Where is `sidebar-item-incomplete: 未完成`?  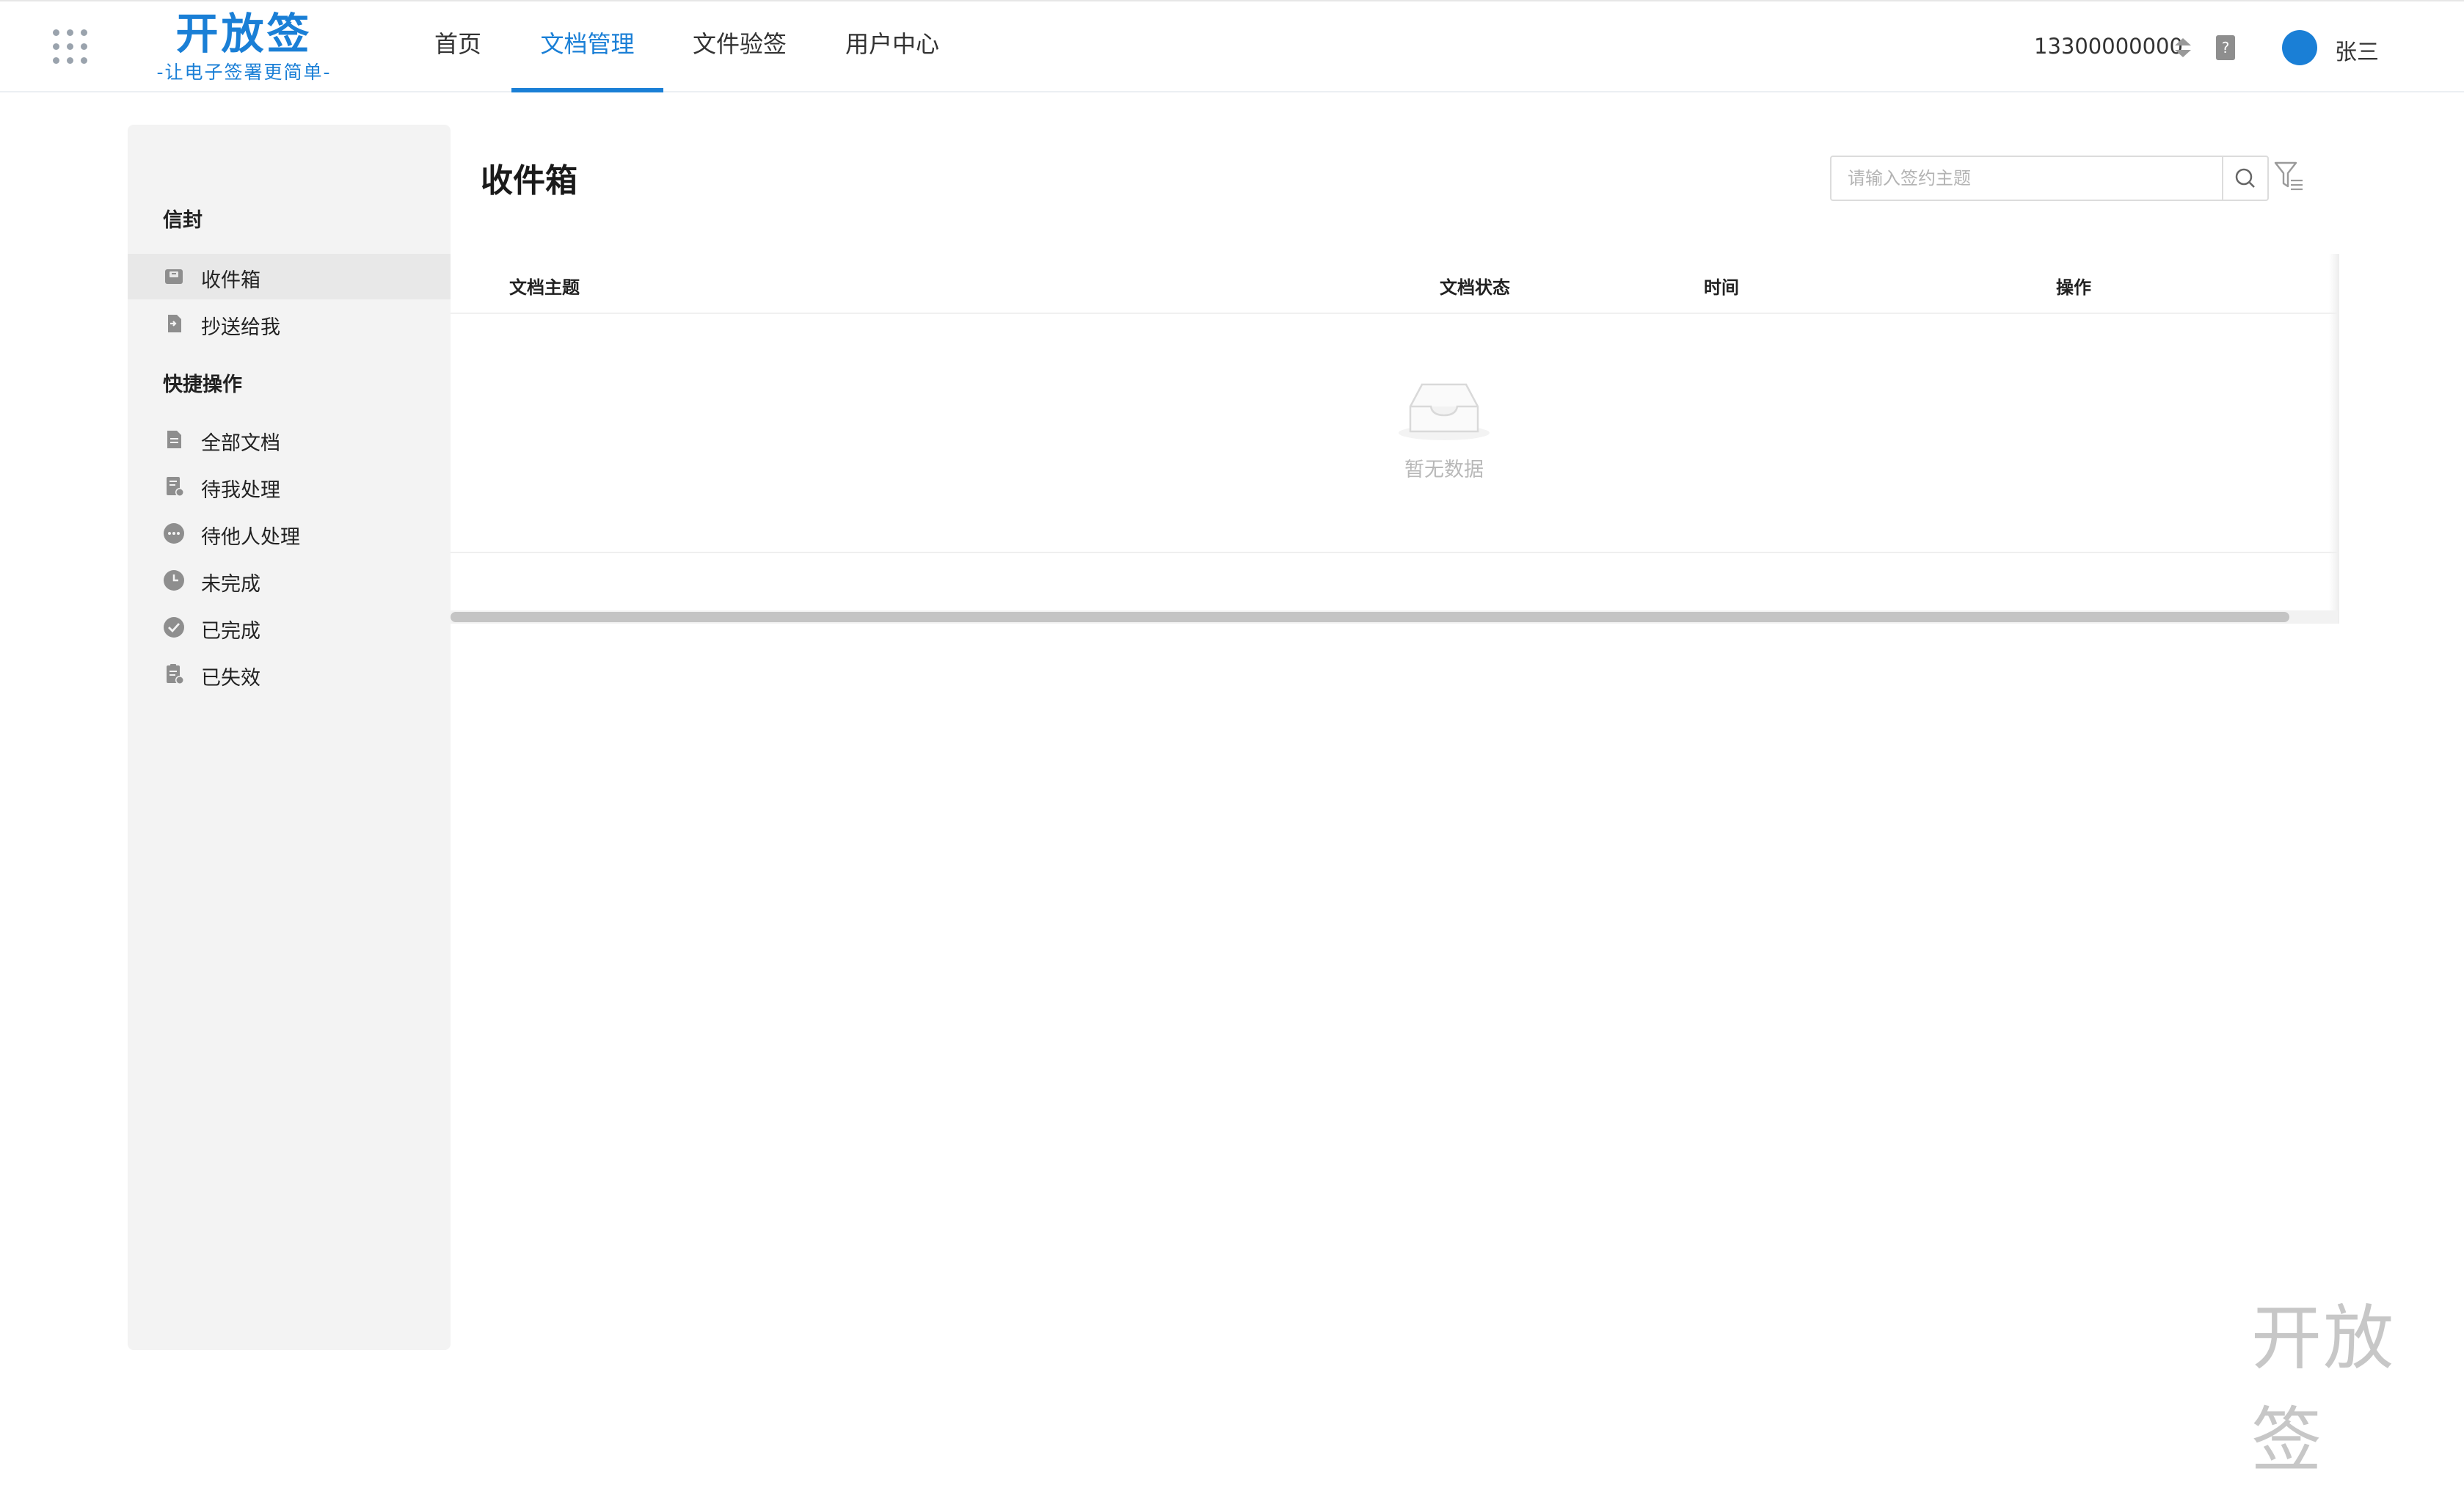 sidebar-item-incomplete: 未完成 is located at coordinates (289, 580).